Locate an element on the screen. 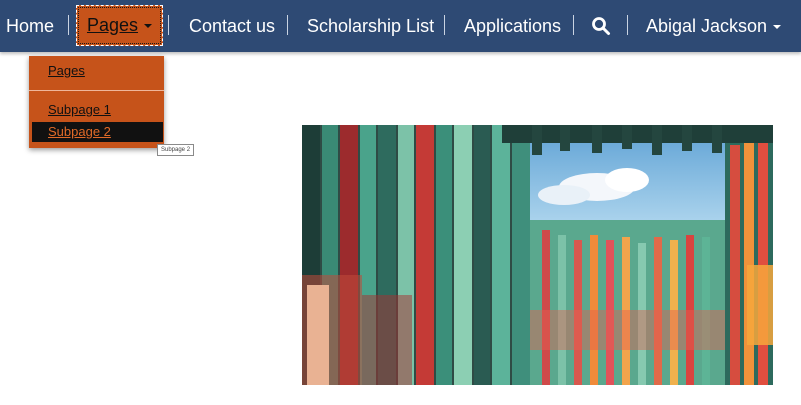  tooltip: Subpage 2 is located at coordinates (176, 150).